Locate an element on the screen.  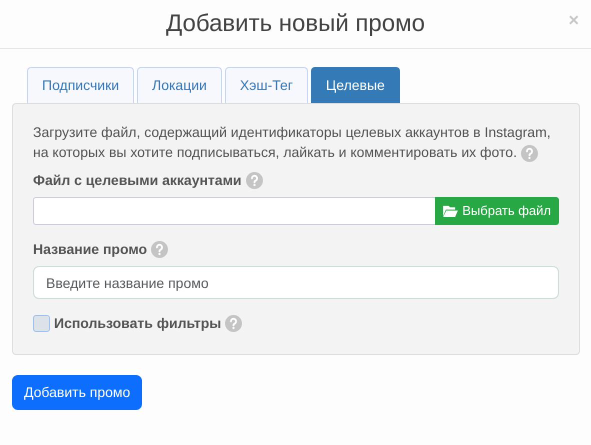
promo-name-field: Введите название промо is located at coordinates (296, 282).